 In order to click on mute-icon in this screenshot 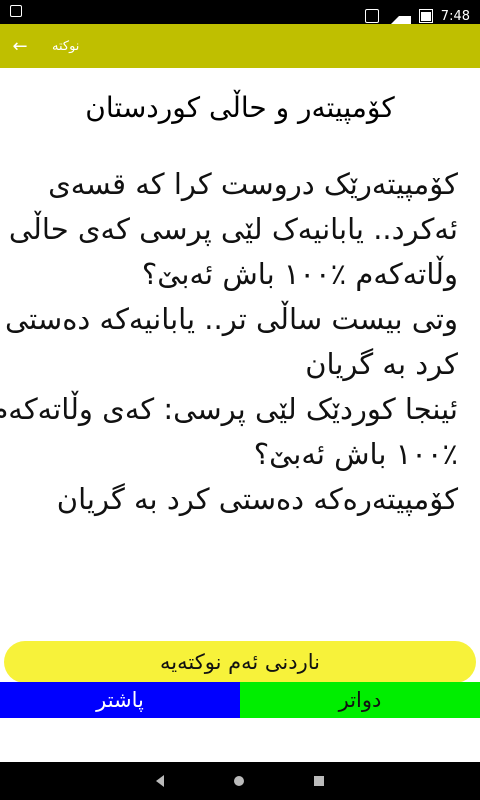, I will do `click(371, 16)`.